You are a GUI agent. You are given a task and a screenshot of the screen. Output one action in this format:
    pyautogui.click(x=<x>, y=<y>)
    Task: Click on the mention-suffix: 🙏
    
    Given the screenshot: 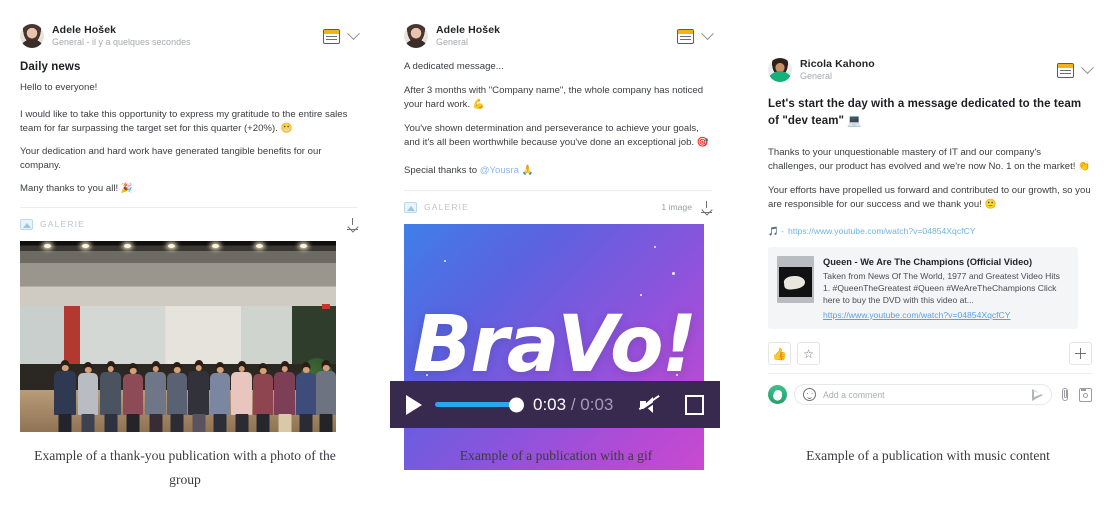 What is the action you would take?
    pyautogui.click(x=526, y=170)
    